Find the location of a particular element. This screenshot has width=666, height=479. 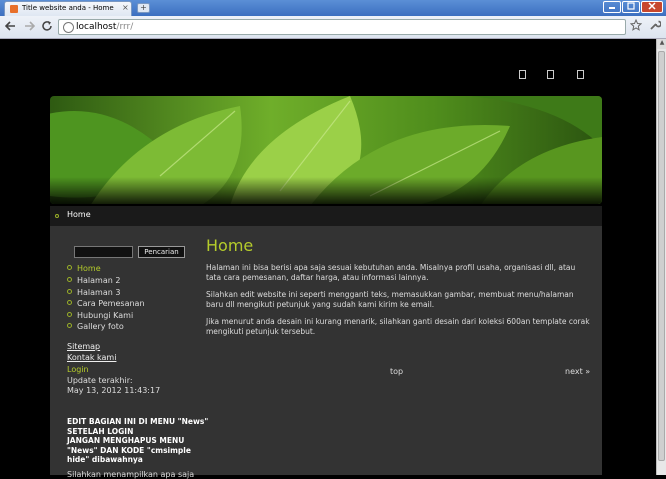

nav-home-link: Home is located at coordinates (79, 214).